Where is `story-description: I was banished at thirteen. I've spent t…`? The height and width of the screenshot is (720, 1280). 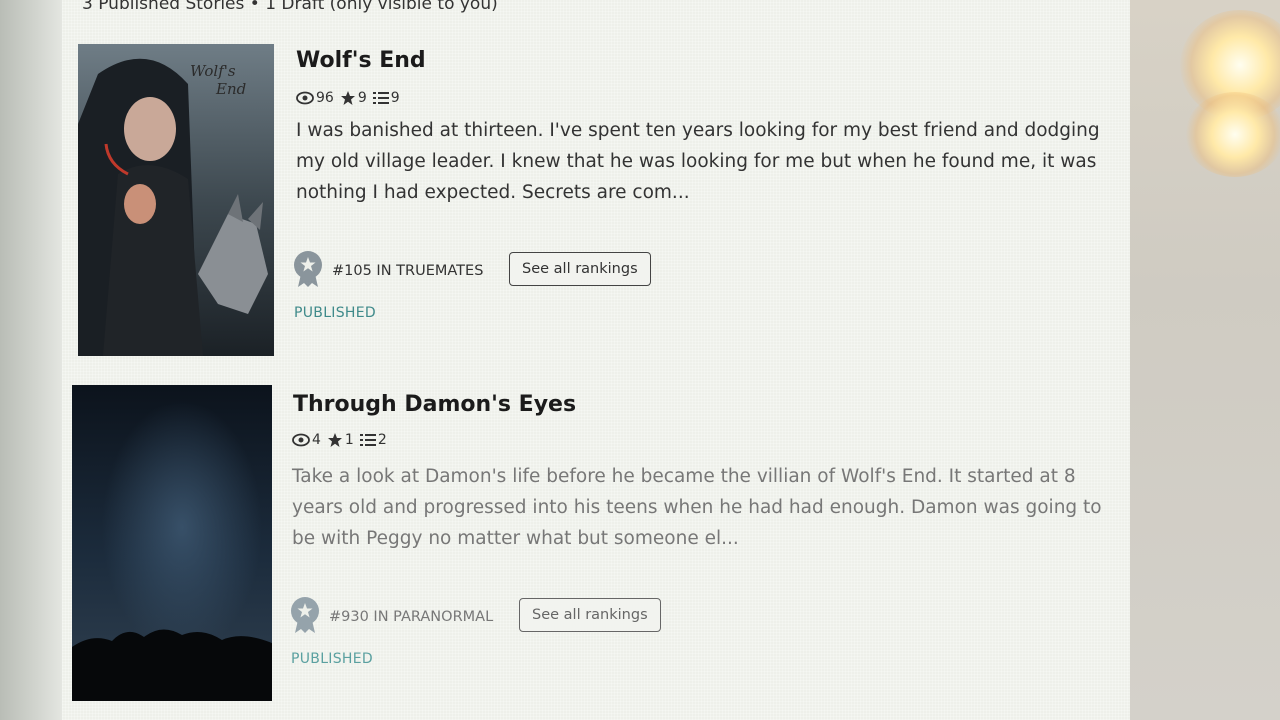 story-description: I was banished at thirteen. I've spent t… is located at coordinates (698, 161).